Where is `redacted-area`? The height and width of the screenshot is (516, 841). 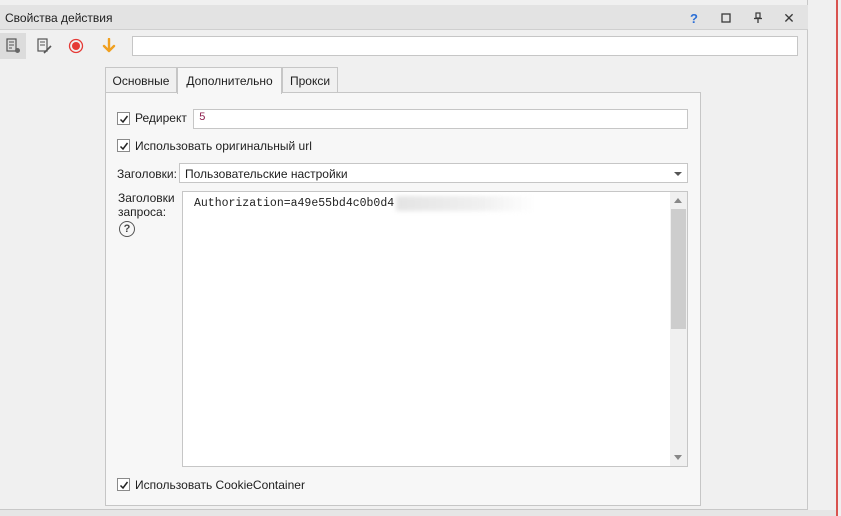 redacted-area is located at coordinates (466, 203).